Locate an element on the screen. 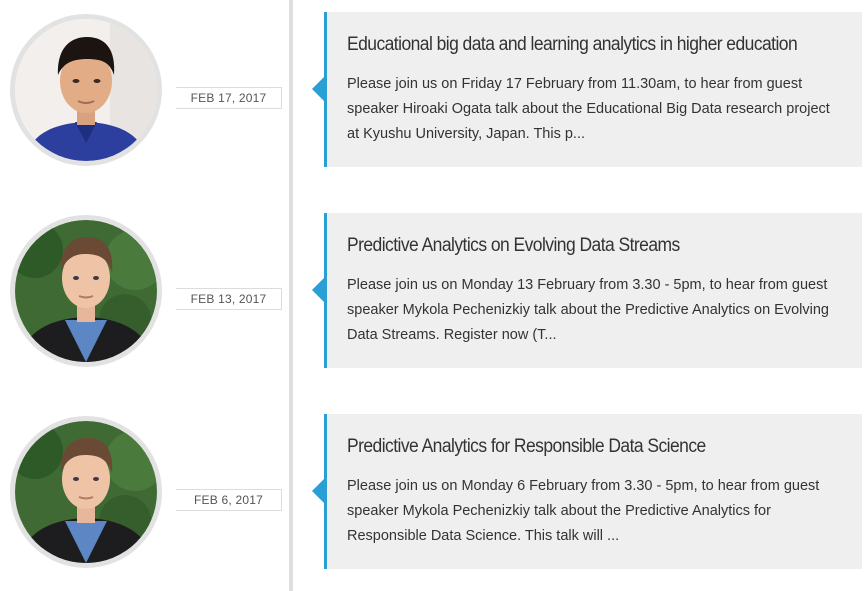 The image size is (868, 591). event-date: FEB 17, 2017 is located at coordinates (229, 98).